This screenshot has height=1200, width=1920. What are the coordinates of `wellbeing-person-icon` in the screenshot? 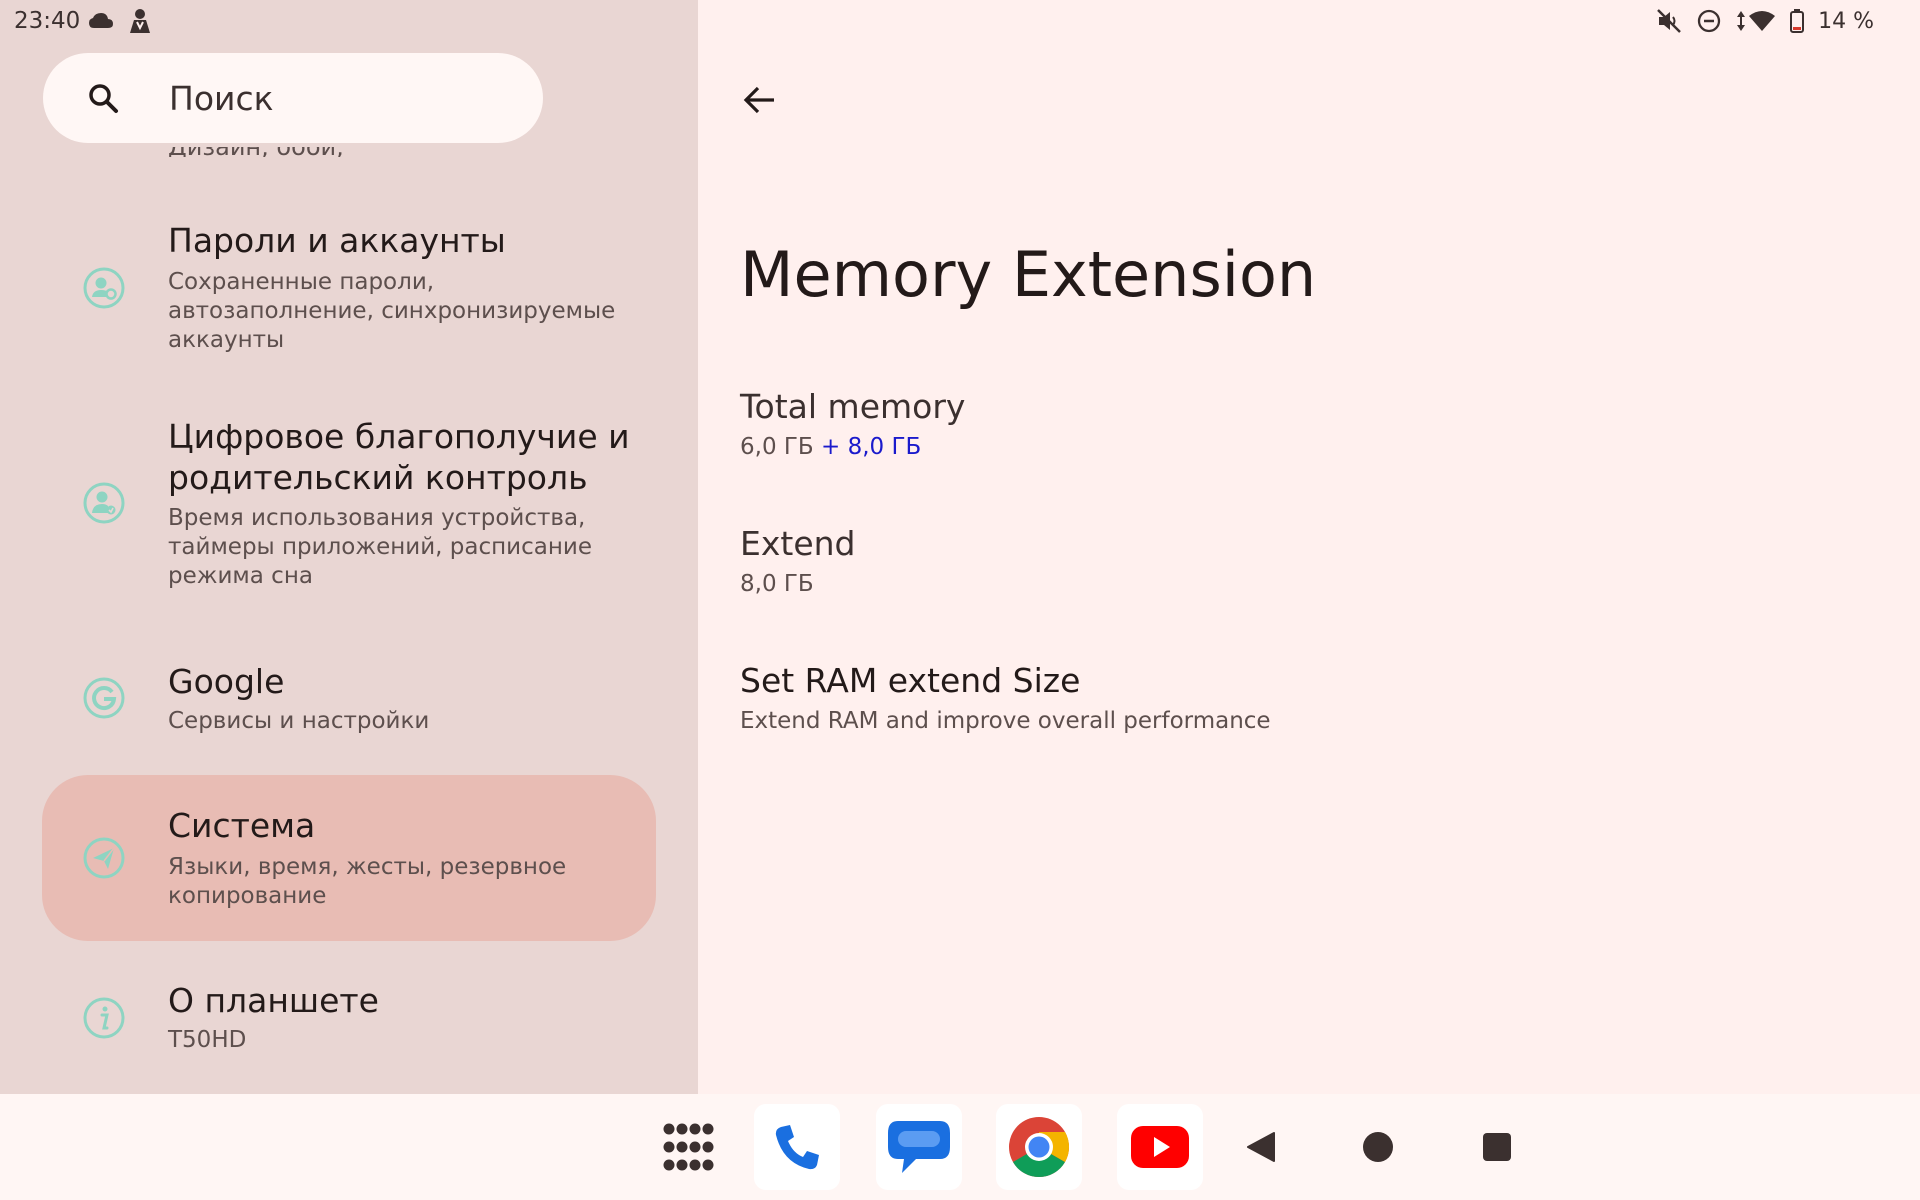 It's located at (104, 503).